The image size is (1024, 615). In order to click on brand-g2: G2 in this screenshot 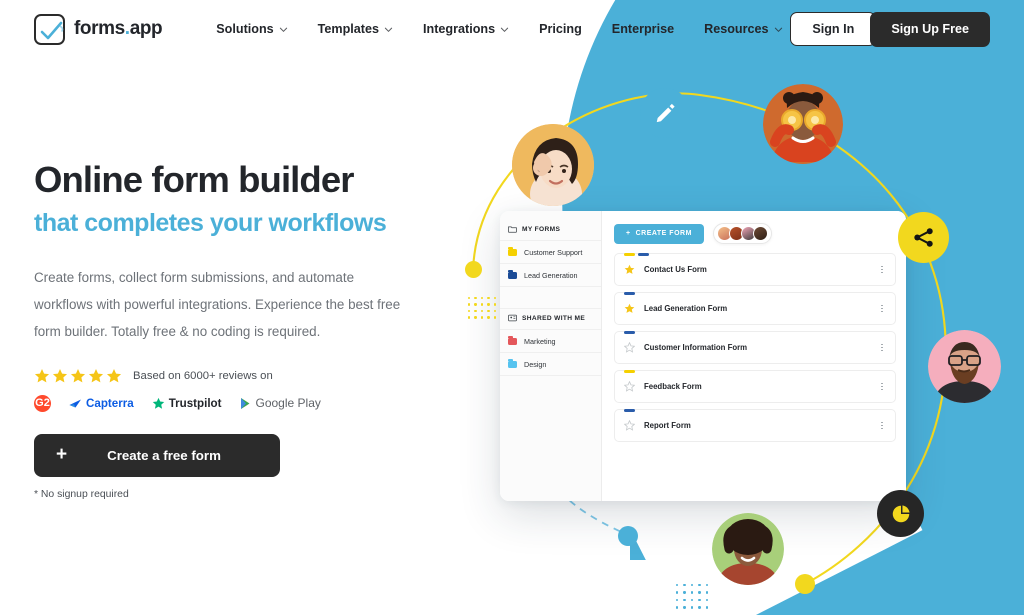, I will do `click(42, 403)`.